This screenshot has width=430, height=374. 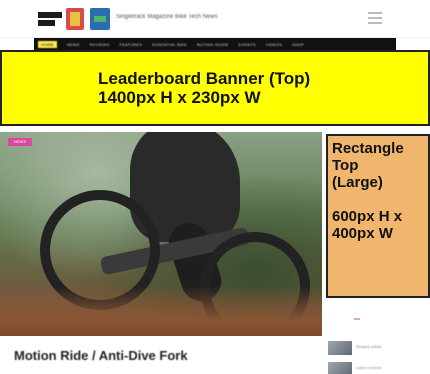 I want to click on nav-item: SHOP, so click(x=298, y=44).